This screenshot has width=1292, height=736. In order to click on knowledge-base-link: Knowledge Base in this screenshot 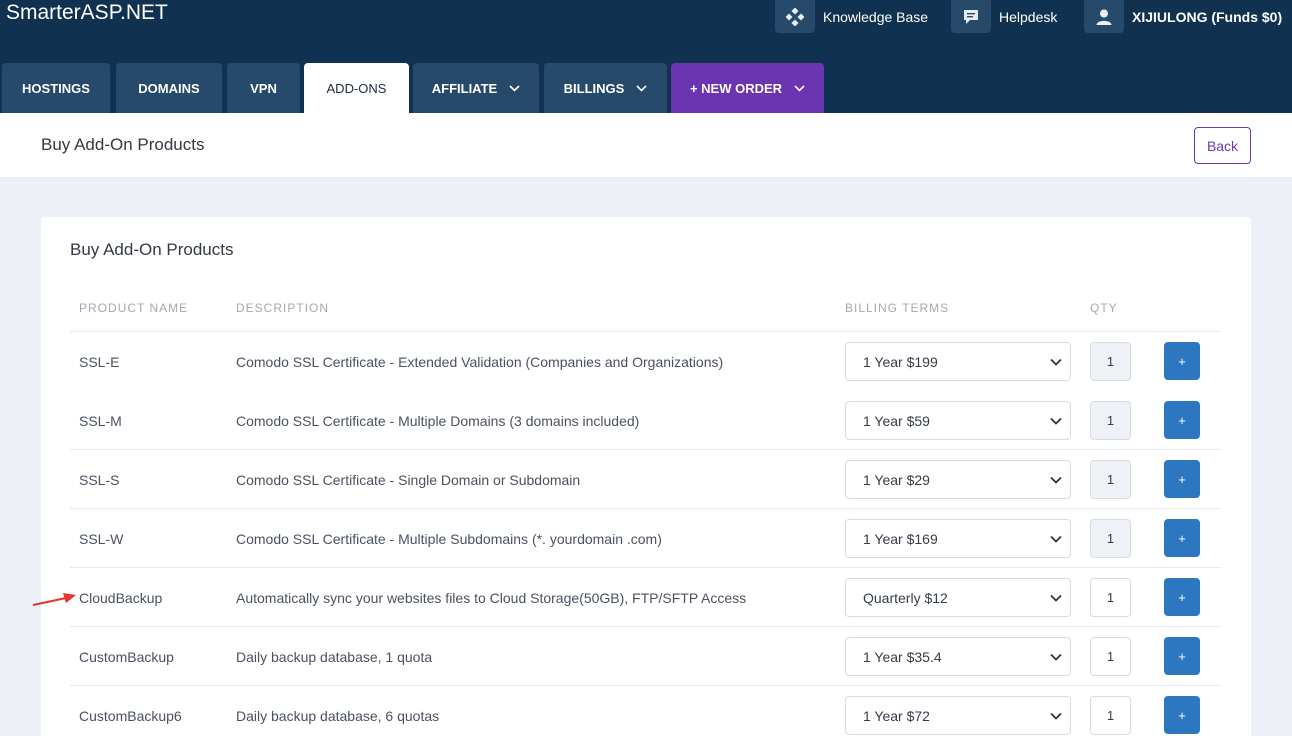, I will do `click(851, 16)`.